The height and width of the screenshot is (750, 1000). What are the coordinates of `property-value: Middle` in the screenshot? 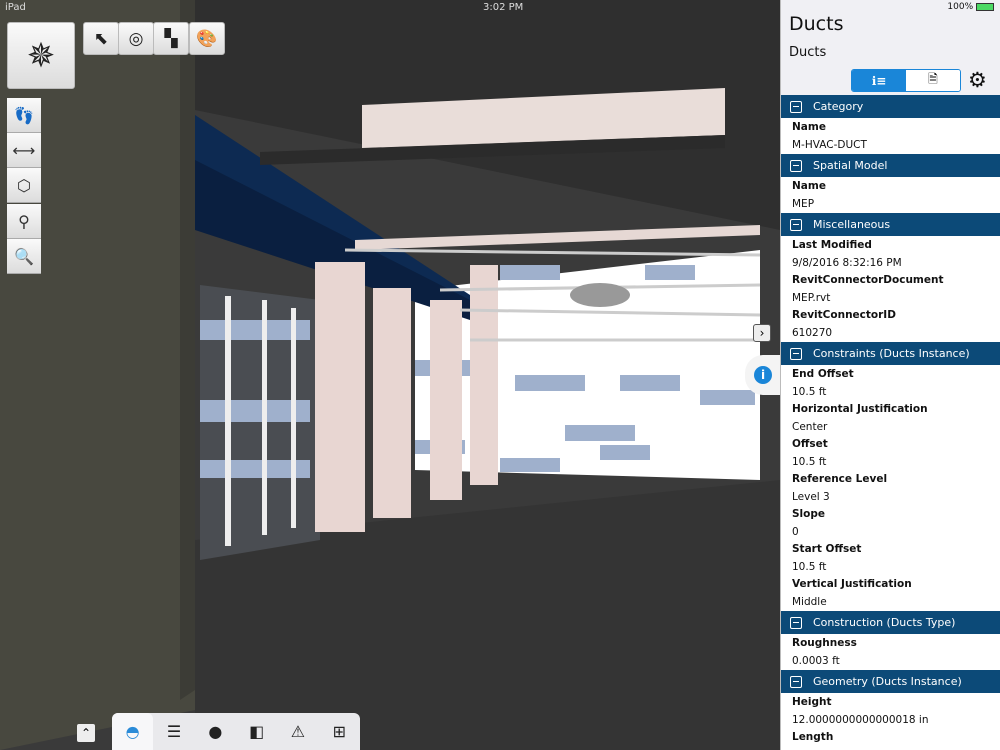 It's located at (809, 601).